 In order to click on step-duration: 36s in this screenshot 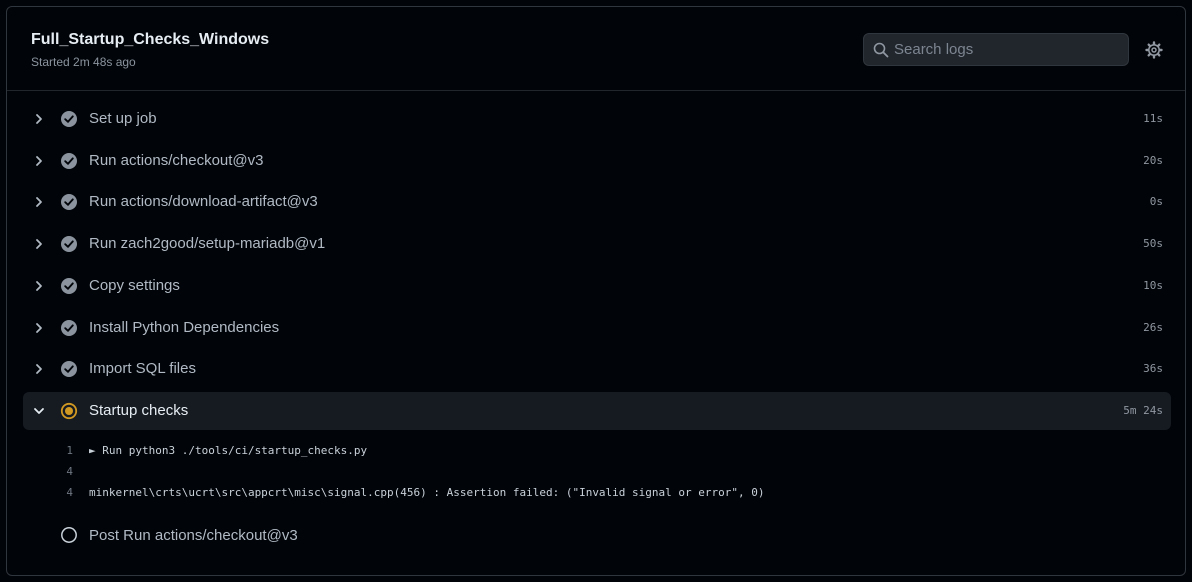, I will do `click(1153, 369)`.